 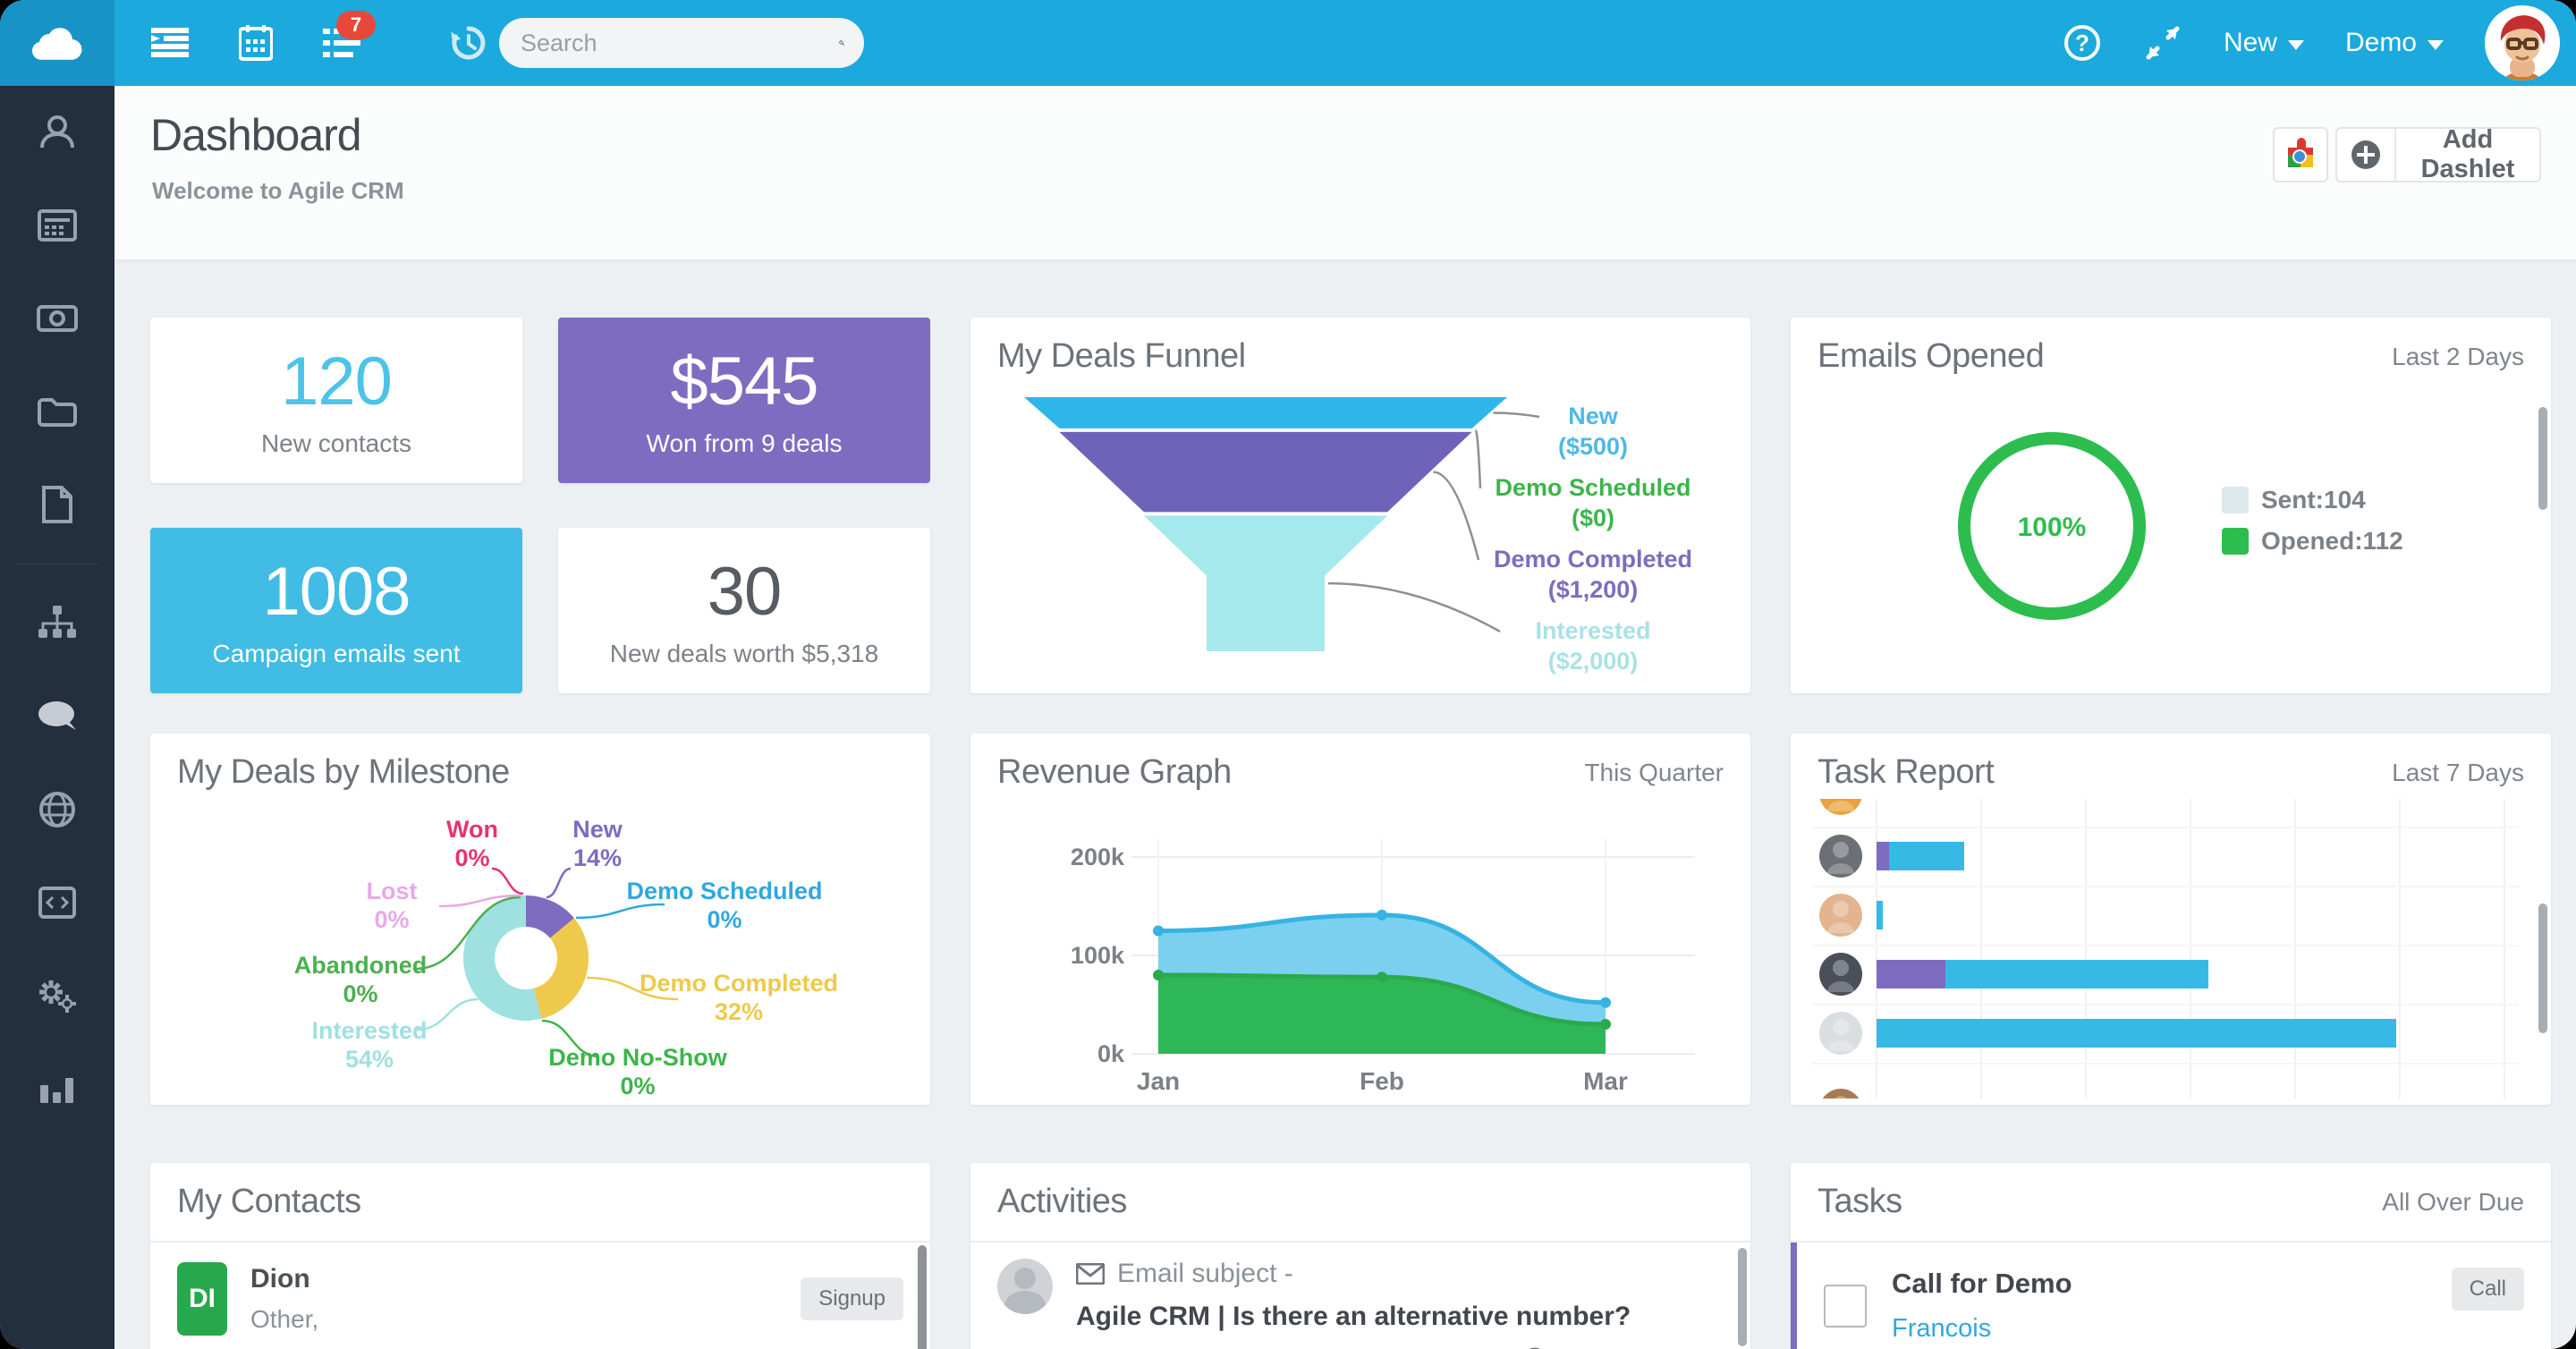 I want to click on sidebar-item-workflows, so click(x=57, y=623).